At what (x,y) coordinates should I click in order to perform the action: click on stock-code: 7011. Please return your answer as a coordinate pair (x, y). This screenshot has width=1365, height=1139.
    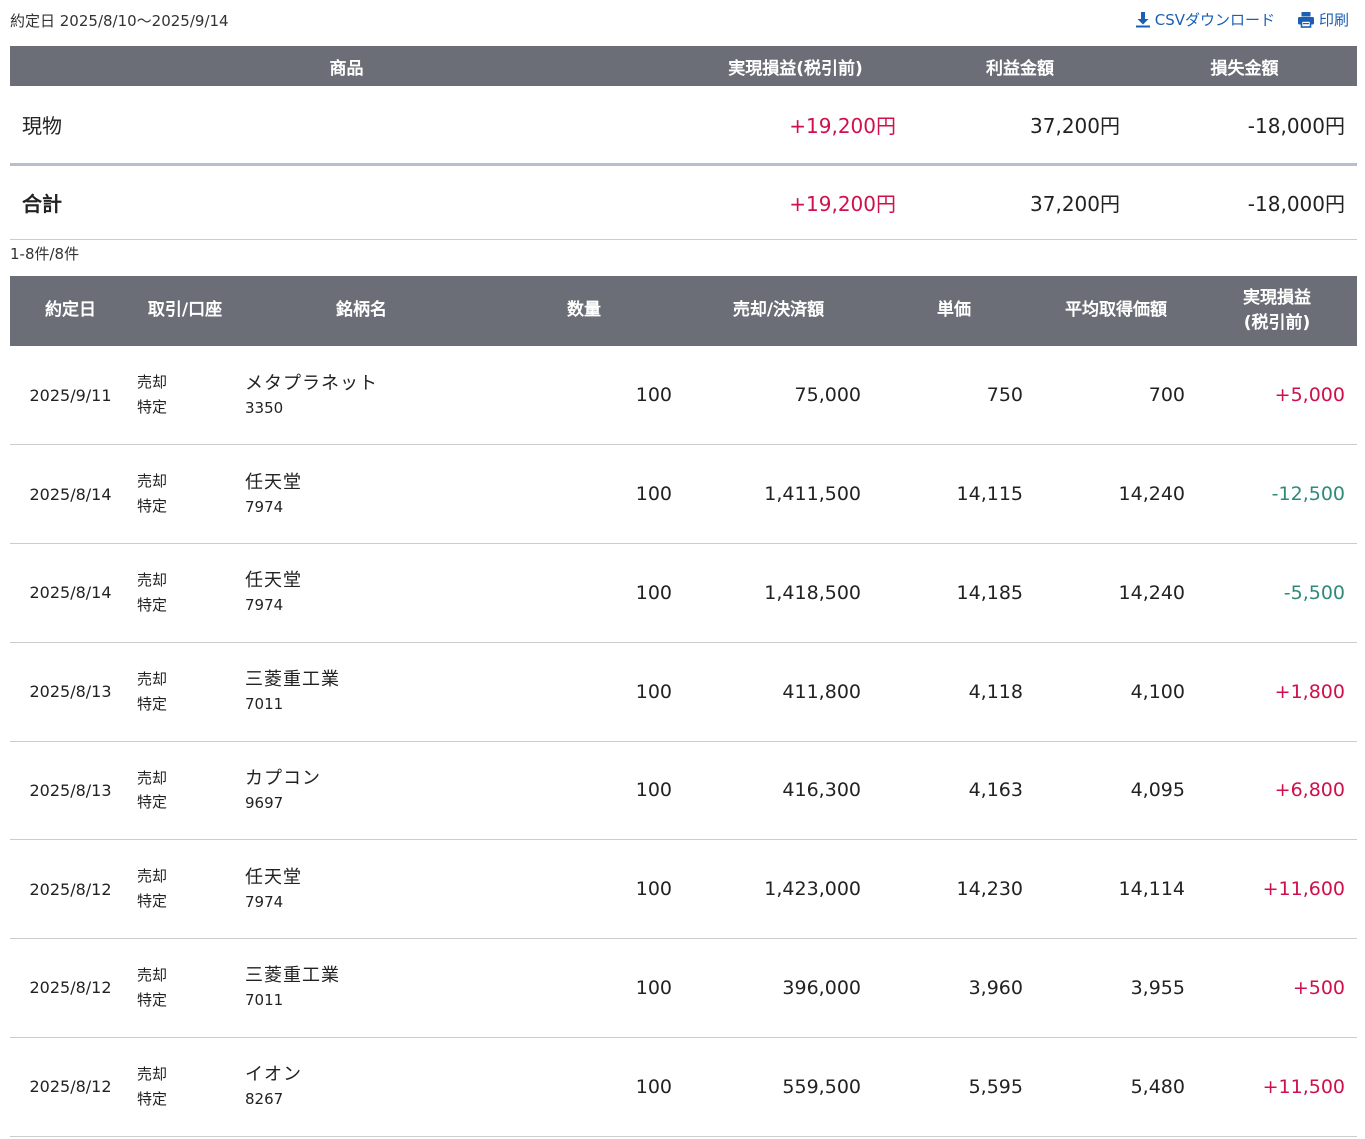
    Looking at the image, I should click on (264, 704).